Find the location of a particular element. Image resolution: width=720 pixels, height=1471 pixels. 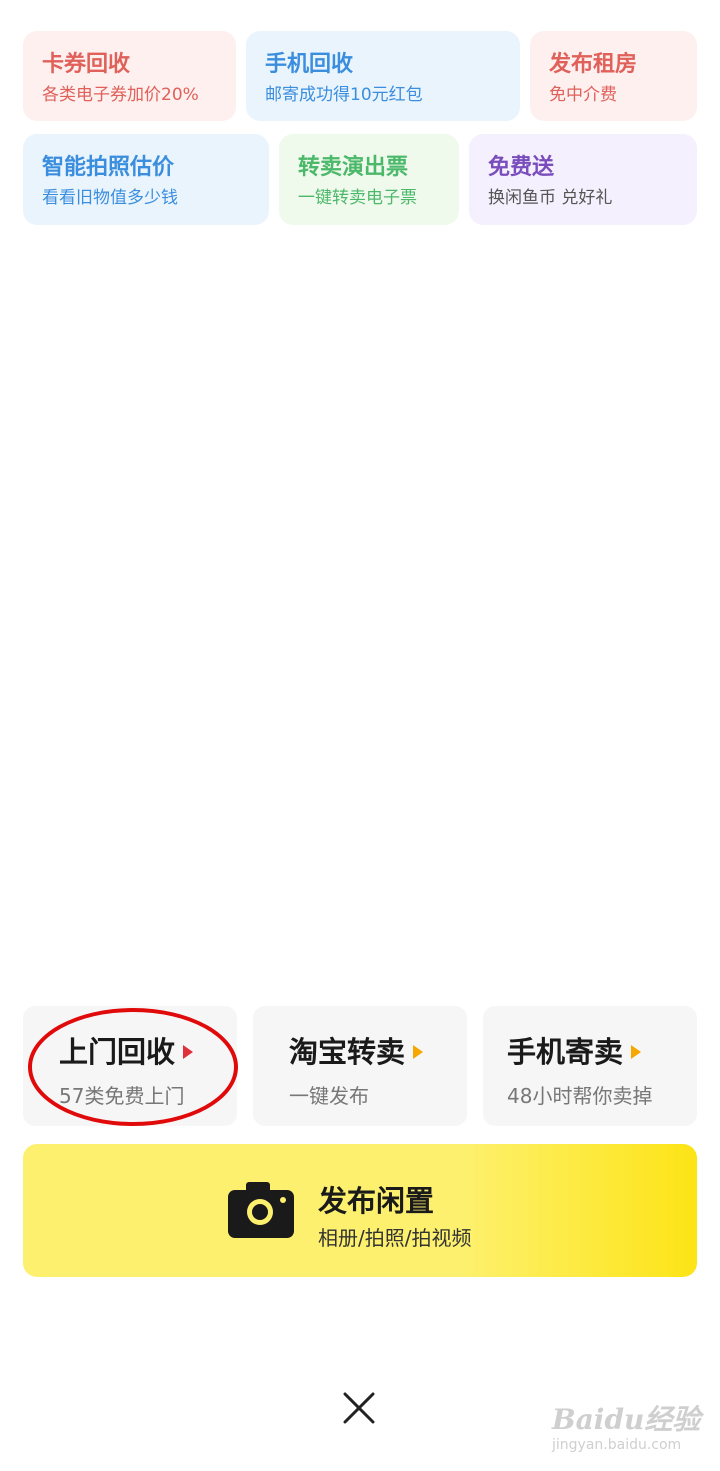

card-coupon-recycle: 卡券回收 各类电子券加价20% is located at coordinates (129, 76).